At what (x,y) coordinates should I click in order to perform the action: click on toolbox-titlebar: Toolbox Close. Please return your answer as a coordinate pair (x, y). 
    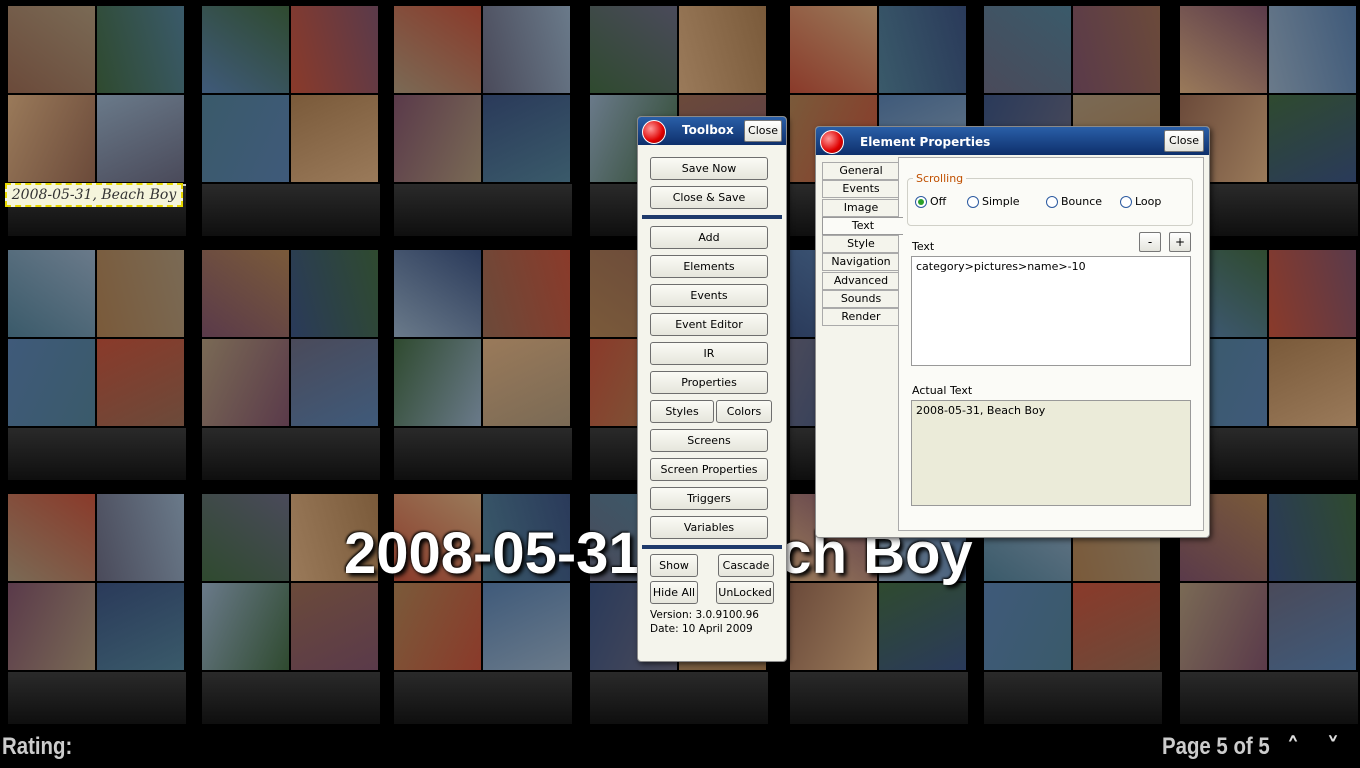
    Looking at the image, I should click on (712, 131).